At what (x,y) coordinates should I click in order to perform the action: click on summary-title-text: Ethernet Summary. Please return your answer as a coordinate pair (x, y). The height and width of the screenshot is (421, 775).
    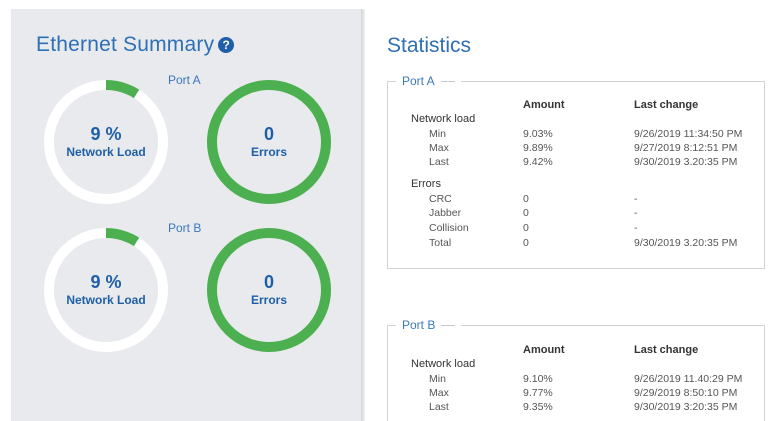
    Looking at the image, I should click on (125, 44).